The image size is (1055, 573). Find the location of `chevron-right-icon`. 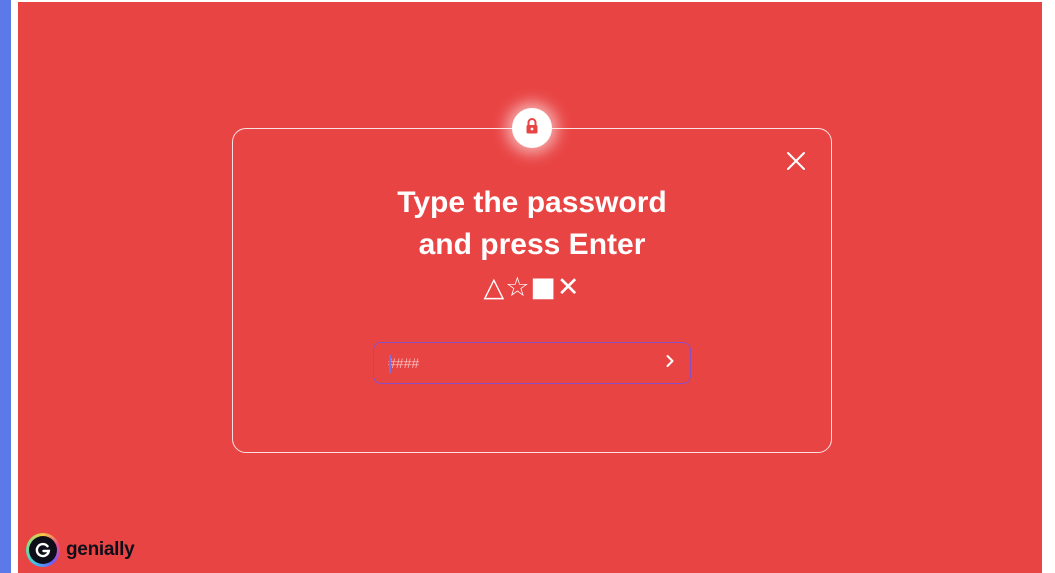

chevron-right-icon is located at coordinates (670, 363).